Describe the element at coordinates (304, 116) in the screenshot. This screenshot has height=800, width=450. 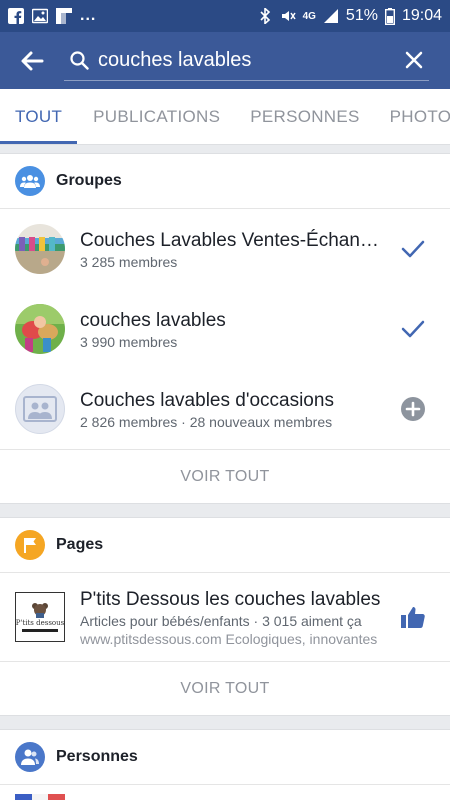
I see `tab-people: PERSONNES` at that location.